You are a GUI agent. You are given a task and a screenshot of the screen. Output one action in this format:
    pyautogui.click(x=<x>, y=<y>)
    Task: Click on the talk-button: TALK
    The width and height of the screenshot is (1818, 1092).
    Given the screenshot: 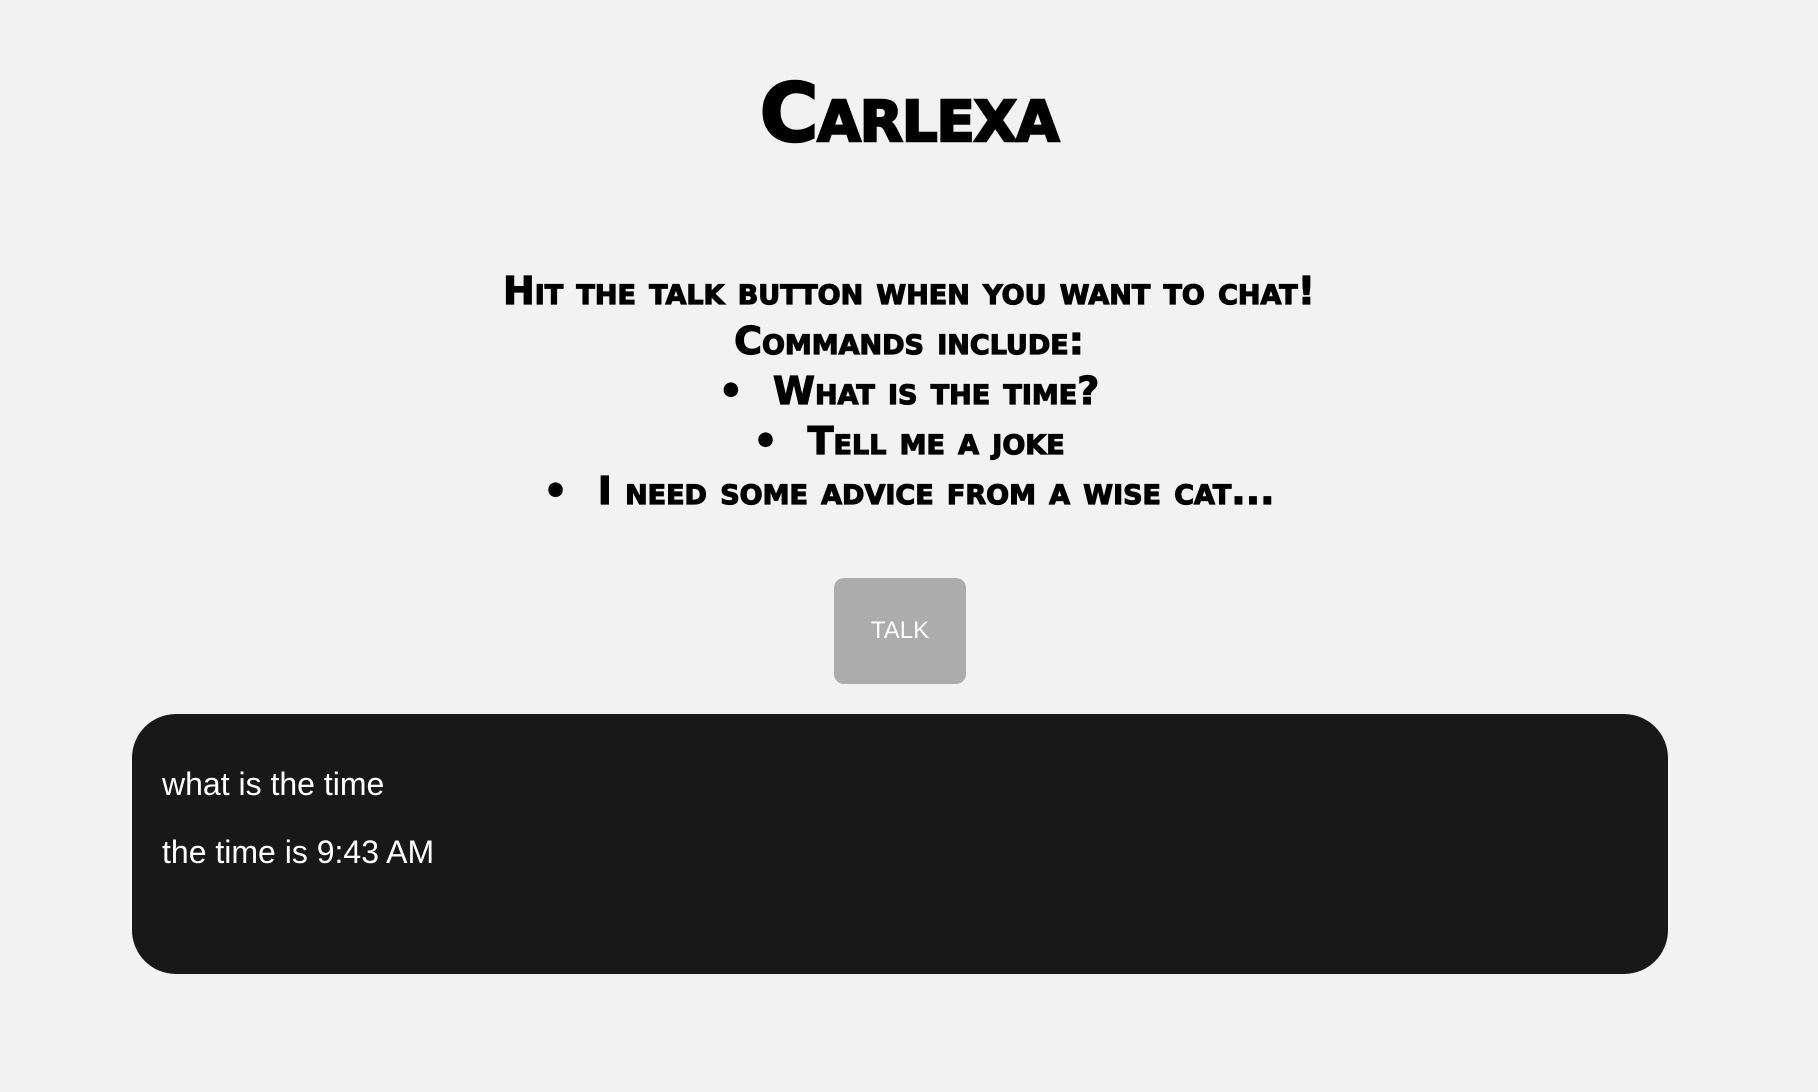 What is the action you would take?
    pyautogui.click(x=900, y=631)
    